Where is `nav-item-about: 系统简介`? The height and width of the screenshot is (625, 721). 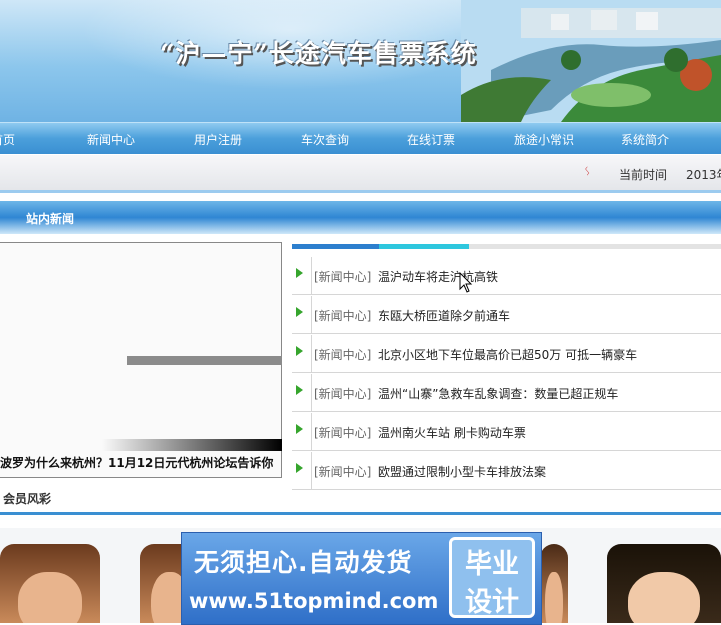 nav-item-about: 系统简介 is located at coordinates (645, 139).